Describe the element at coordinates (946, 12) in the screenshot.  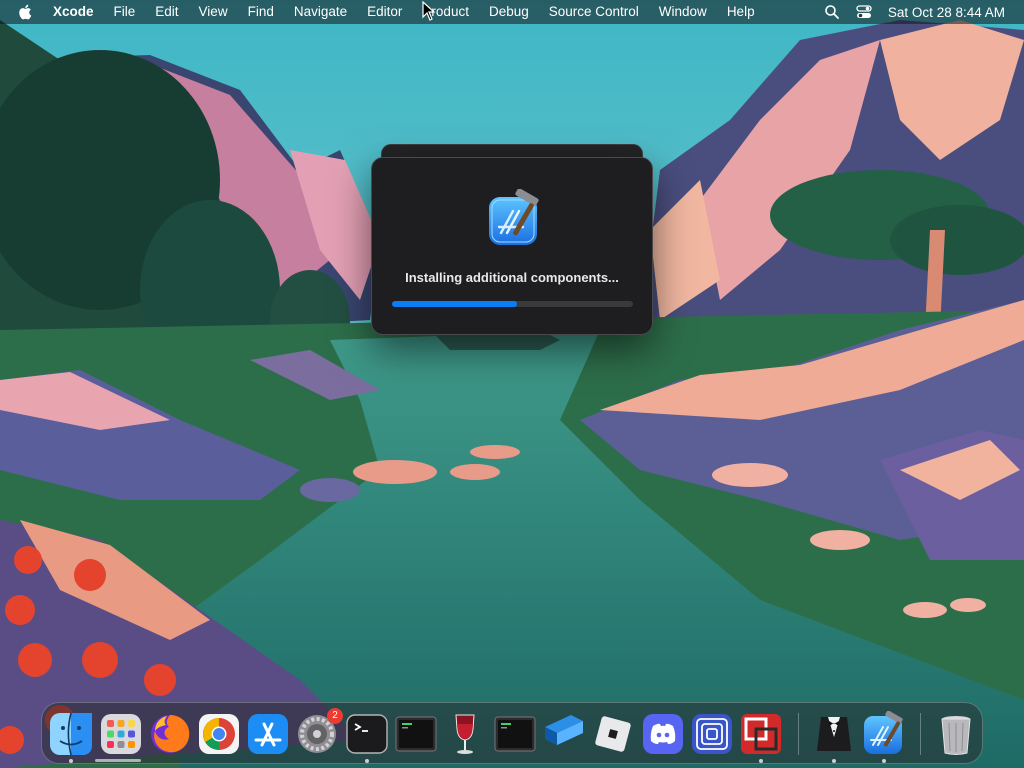
I see `menu-clock: Sat Oct 28 8:44 AM` at that location.